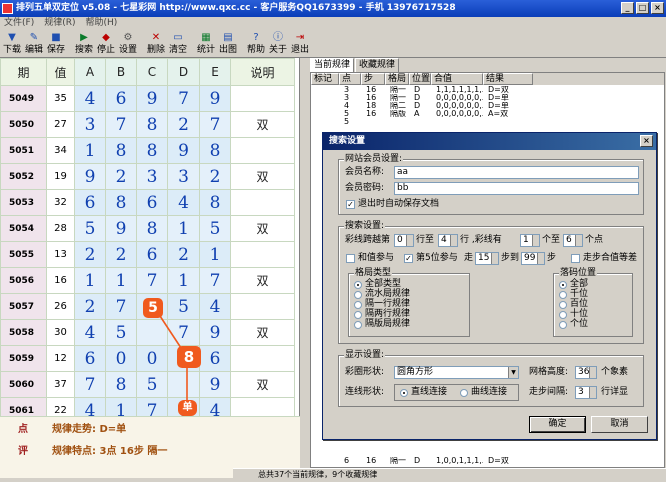 The image size is (666, 482). Describe the element at coordinates (420, 79) in the screenshot. I see `list-header: 位置` at that location.